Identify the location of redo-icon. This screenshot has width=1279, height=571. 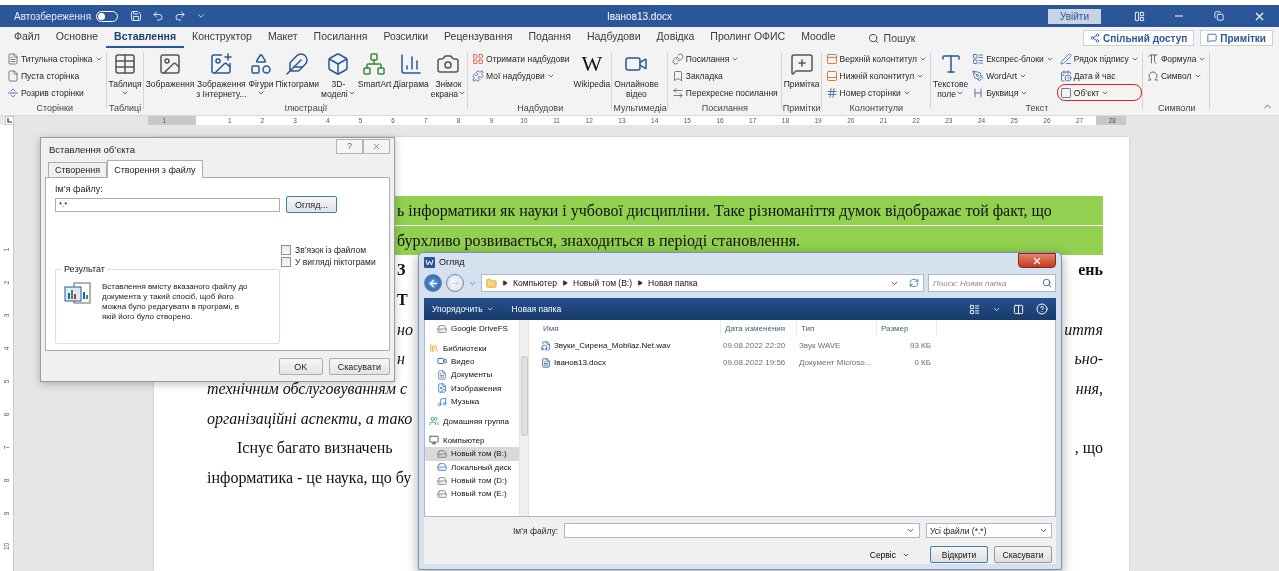
(180, 16).